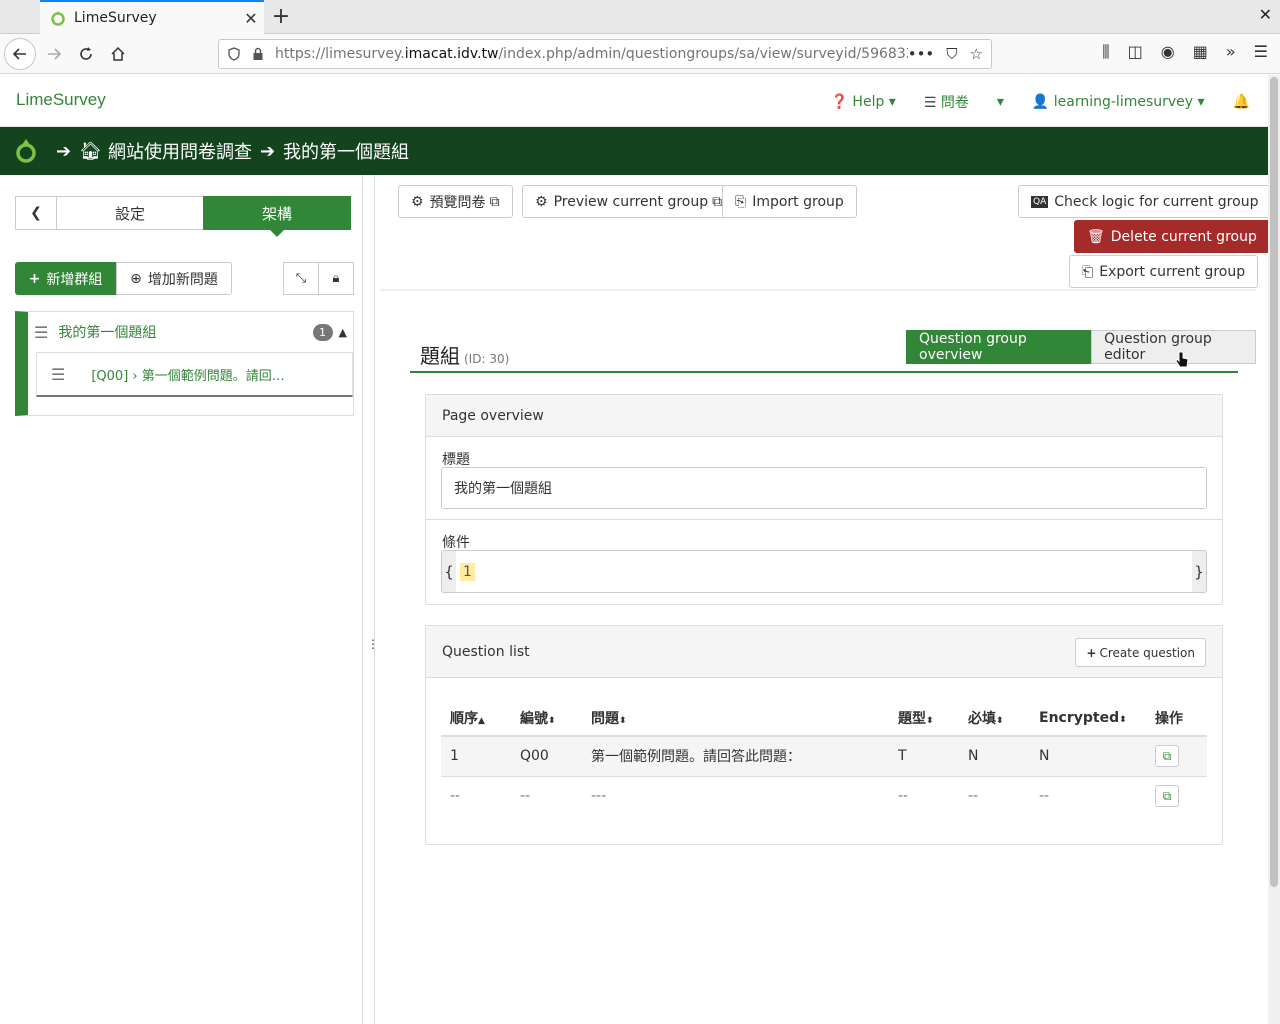 The image size is (1280, 1024). What do you see at coordinates (118, 54) in the screenshot?
I see `home-icon` at bounding box center [118, 54].